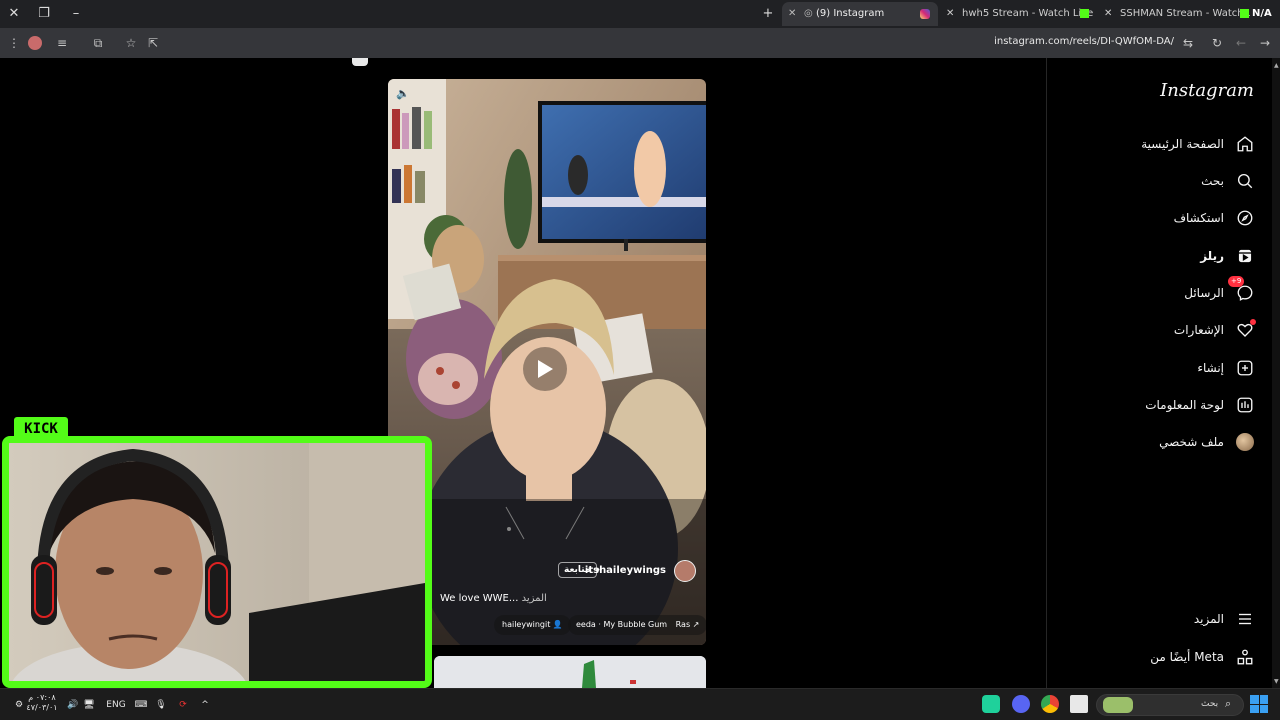 The image size is (1280, 720). What do you see at coordinates (1236, 281) in the screenshot?
I see `messages-count-badge: +9` at bounding box center [1236, 281].